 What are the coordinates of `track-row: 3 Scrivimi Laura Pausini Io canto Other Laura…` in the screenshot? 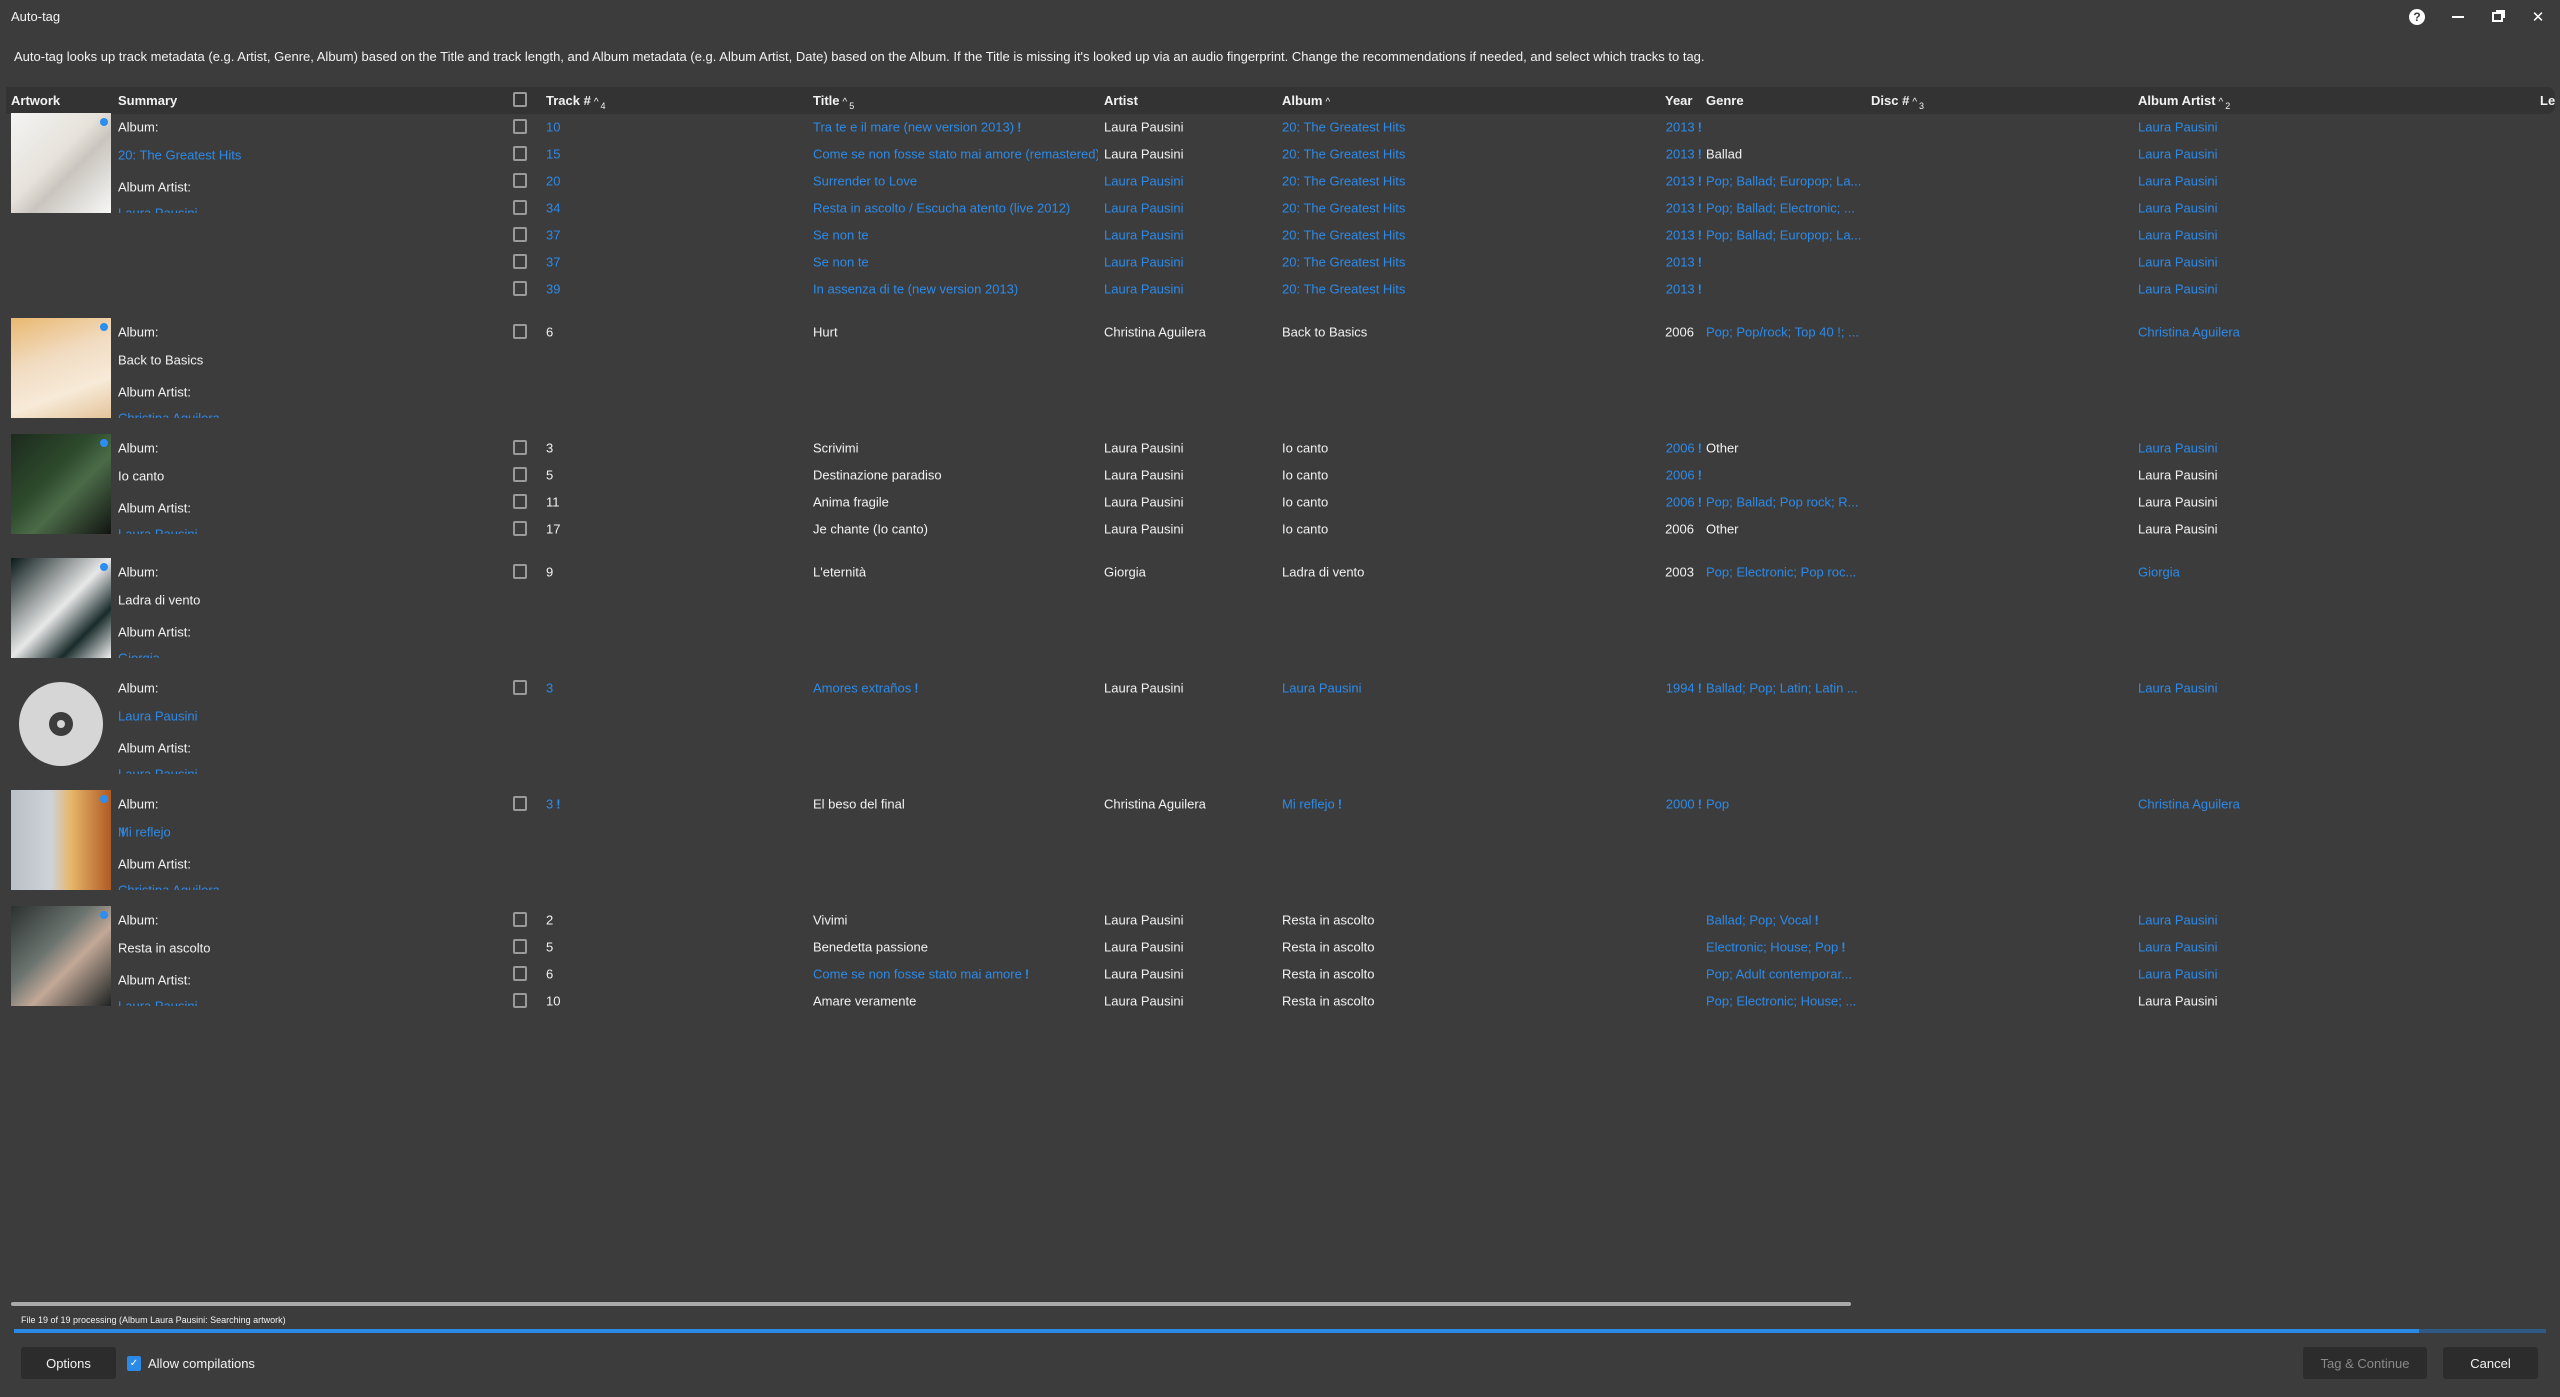 It's located at (1280, 447).